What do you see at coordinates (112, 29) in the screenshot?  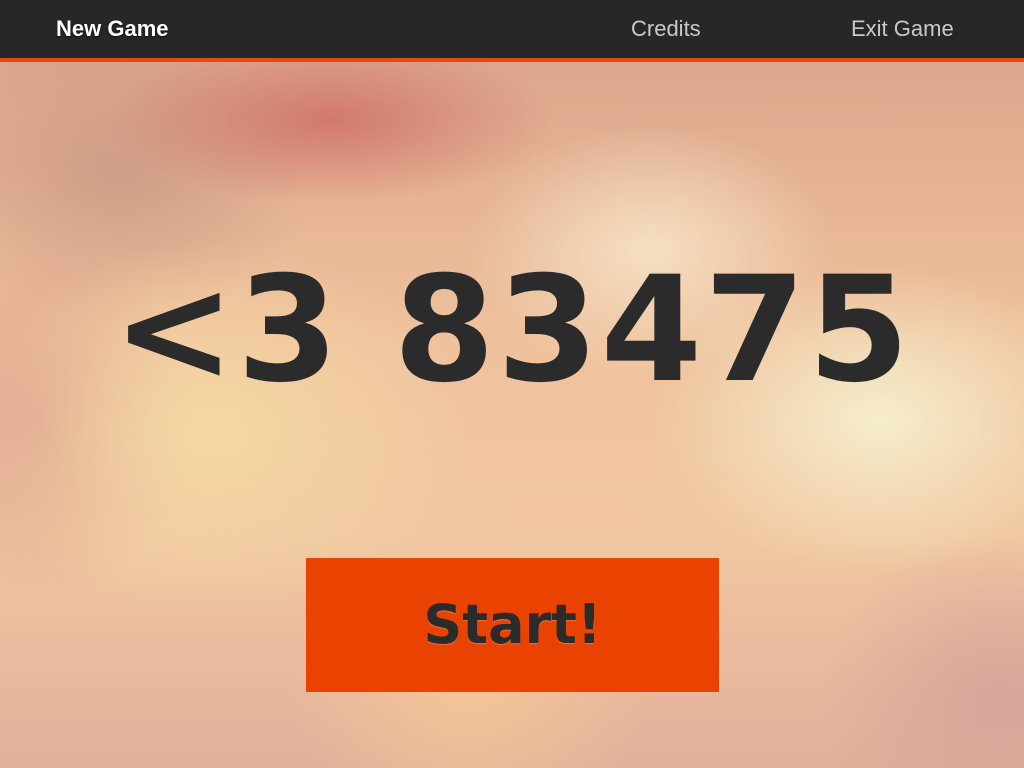 I see `nav-new-game: New Game` at bounding box center [112, 29].